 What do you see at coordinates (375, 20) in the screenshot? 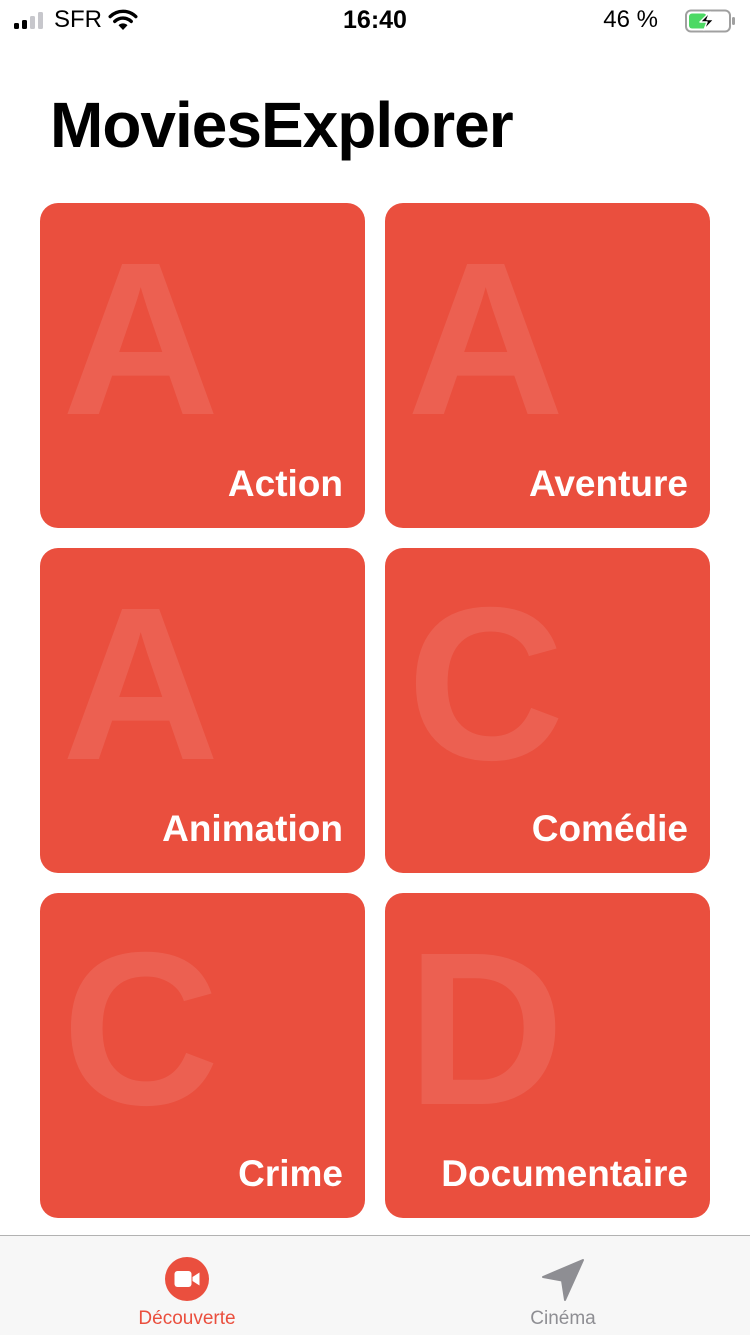
I see `status-bar: SFR 16:40 46 %` at bounding box center [375, 20].